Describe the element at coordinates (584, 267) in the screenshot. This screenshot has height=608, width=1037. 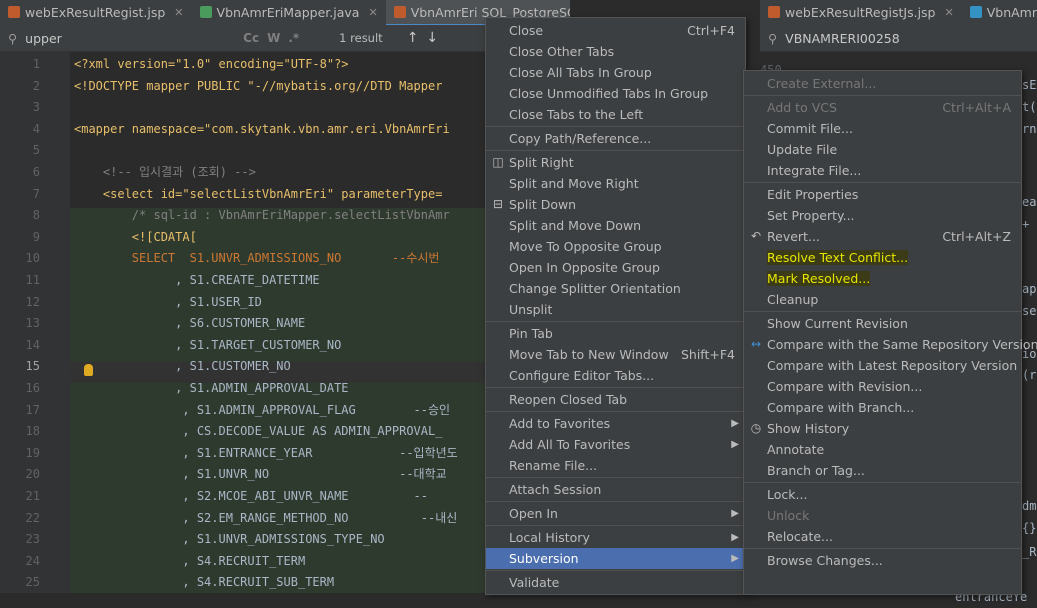
I see `menu-item-label: Open In Opposite Group` at that location.